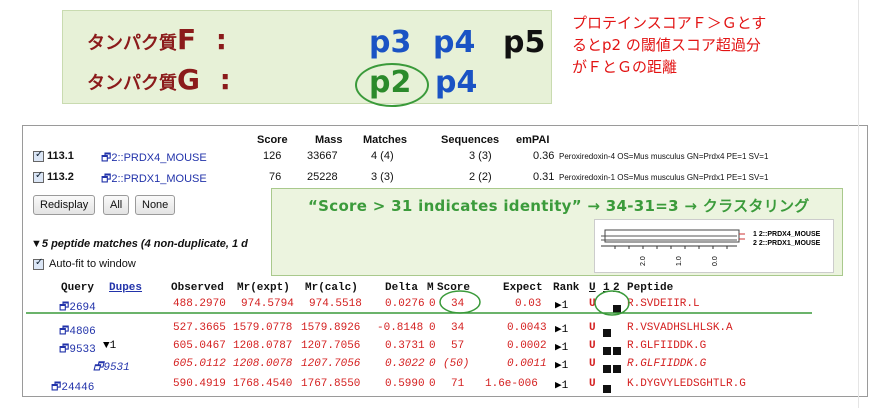 The image size is (883, 408). I want to click on score-highlight-ellipse, so click(460, 302).